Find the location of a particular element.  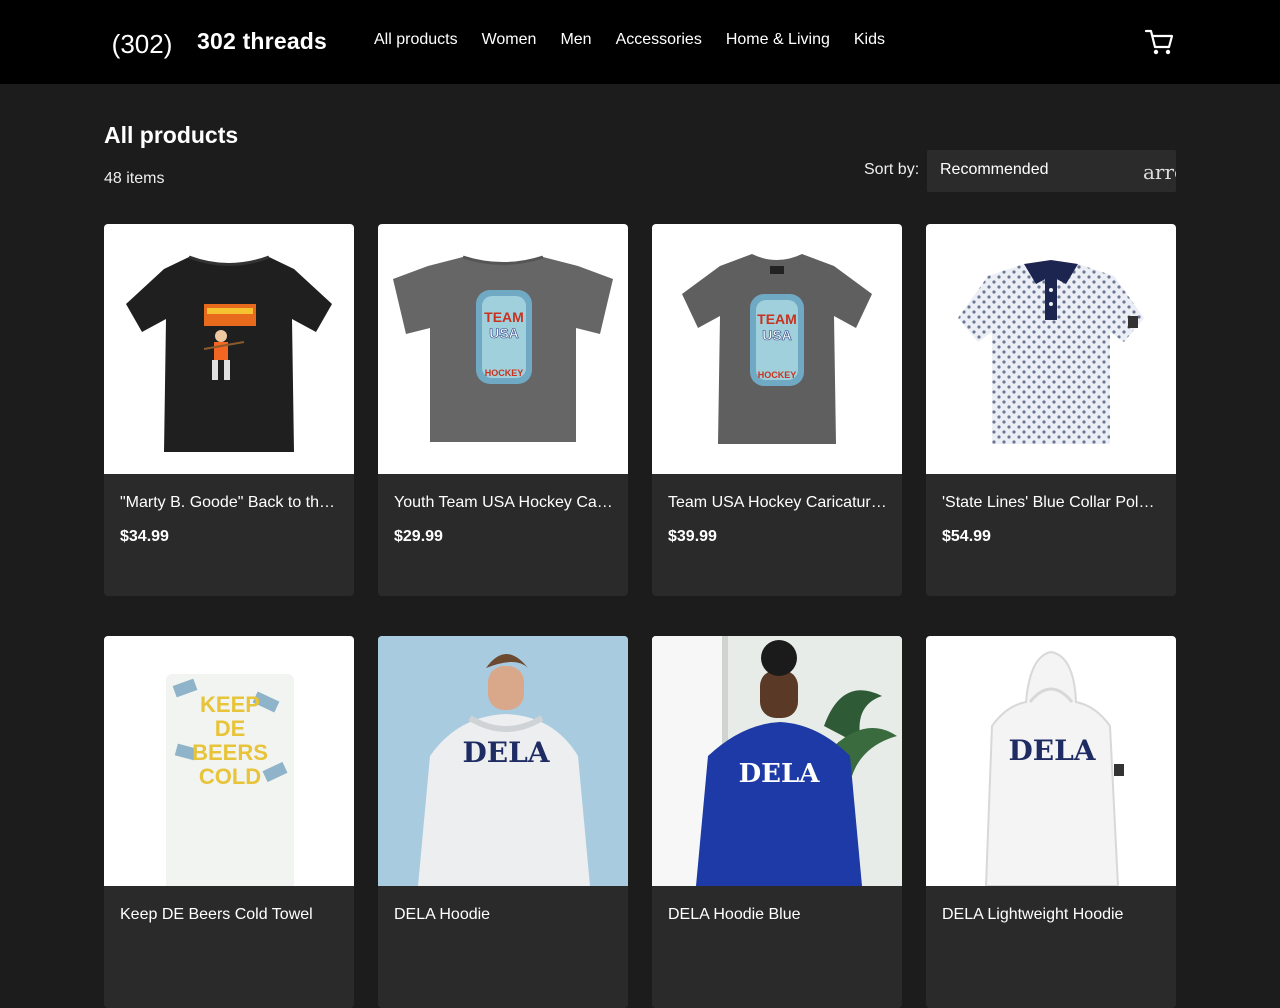

art-text-cold: COLD is located at coordinates (230, 776).